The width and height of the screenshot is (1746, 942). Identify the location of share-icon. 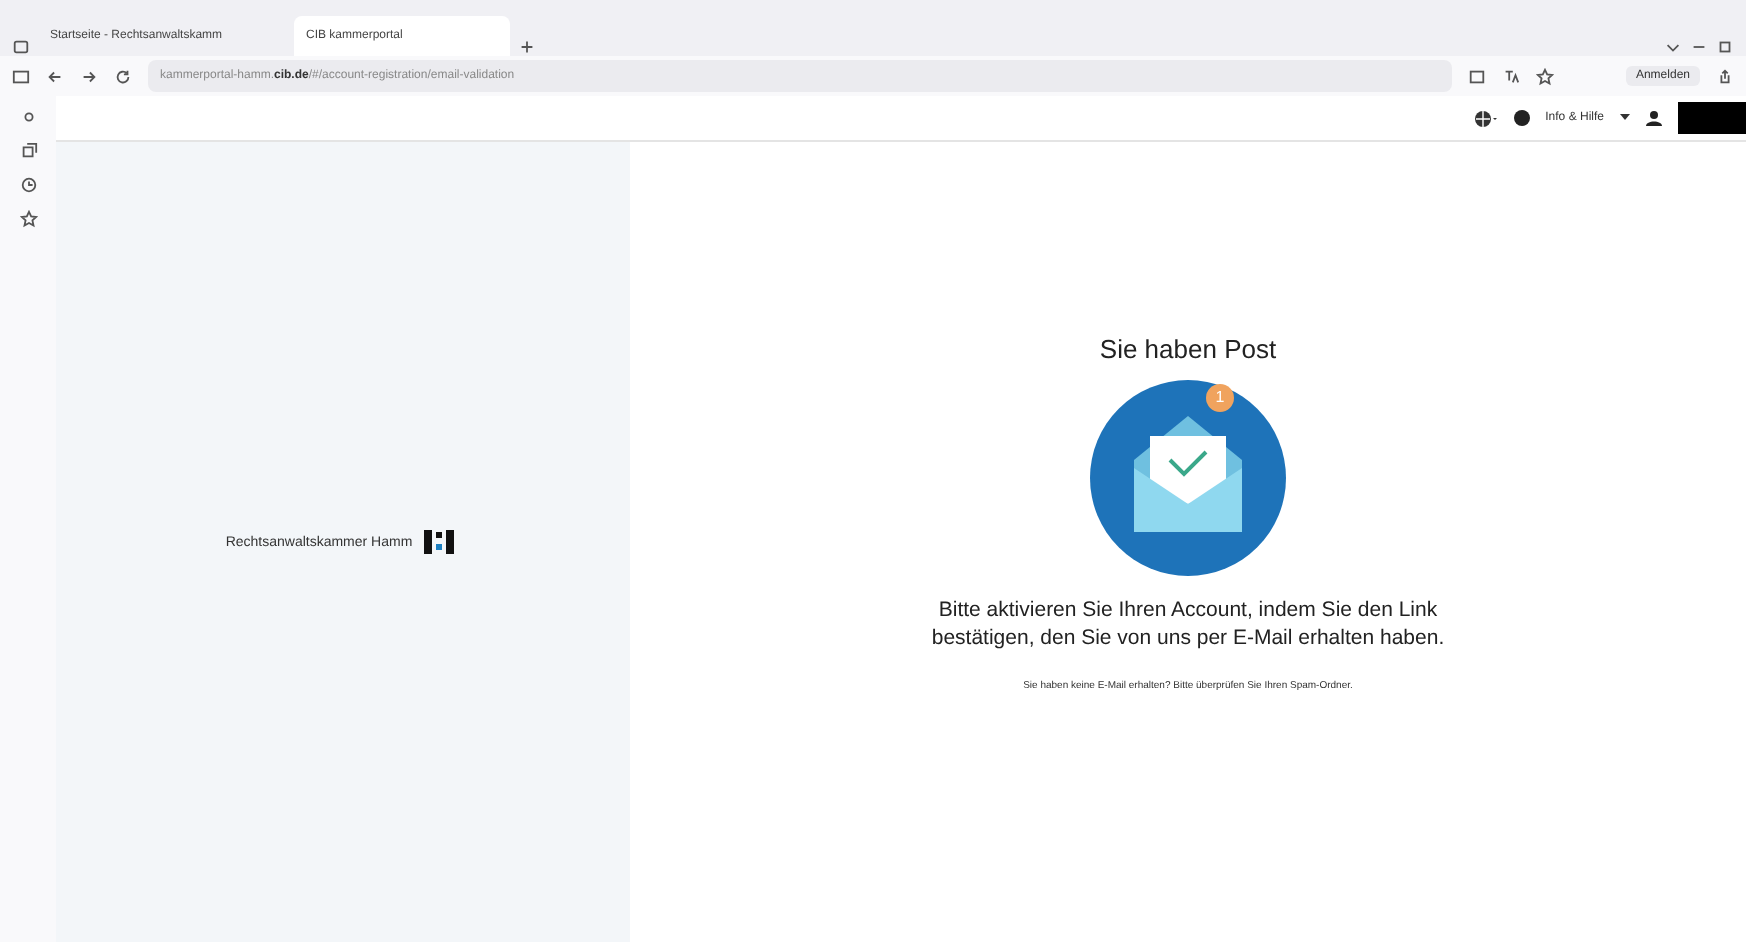
(1725, 76).